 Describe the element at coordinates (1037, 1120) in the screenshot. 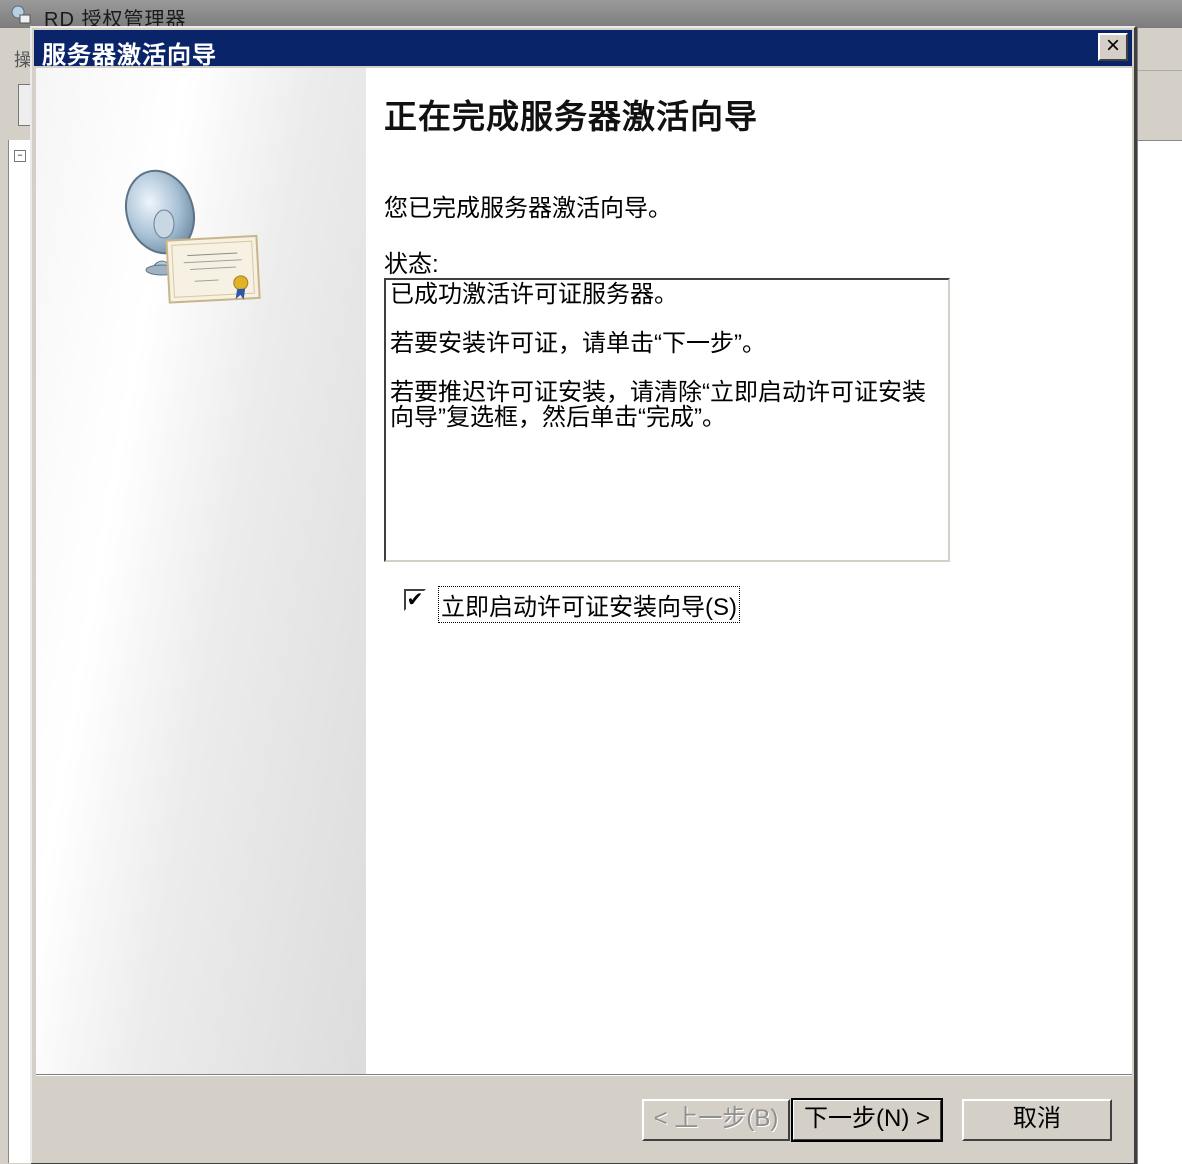

I see `cancel-button: 取消` at that location.